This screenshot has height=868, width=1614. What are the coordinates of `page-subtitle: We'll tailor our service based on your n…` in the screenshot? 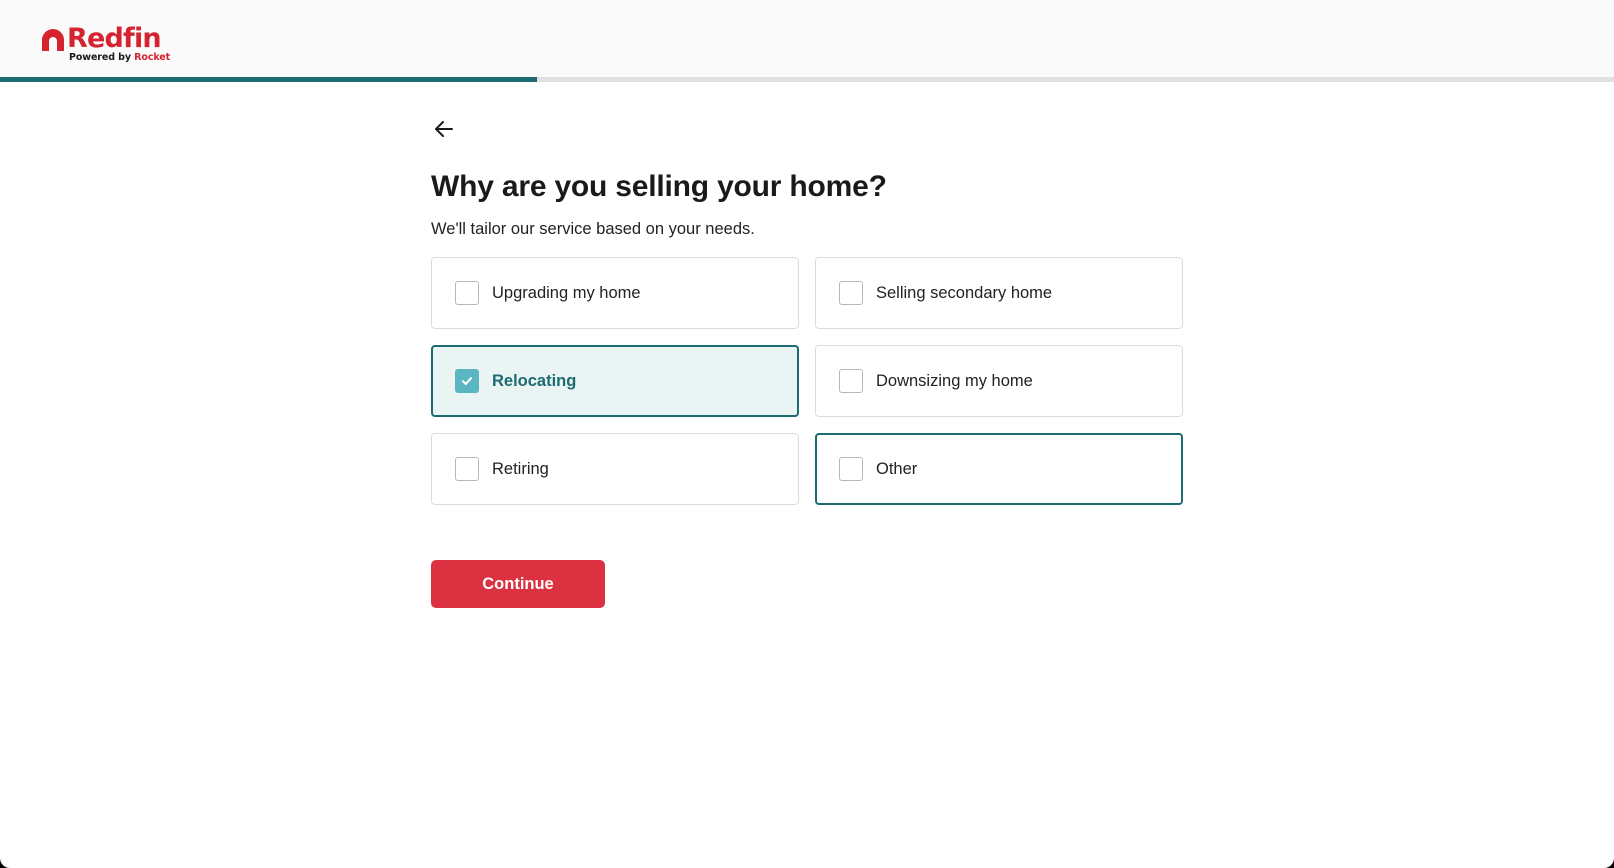 It's located at (593, 229).